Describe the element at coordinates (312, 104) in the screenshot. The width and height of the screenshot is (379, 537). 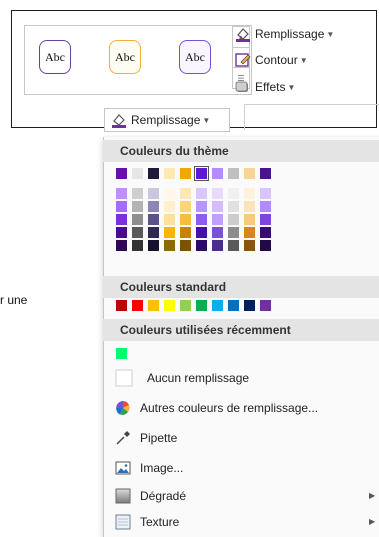
I see `ribbon-divider` at that location.